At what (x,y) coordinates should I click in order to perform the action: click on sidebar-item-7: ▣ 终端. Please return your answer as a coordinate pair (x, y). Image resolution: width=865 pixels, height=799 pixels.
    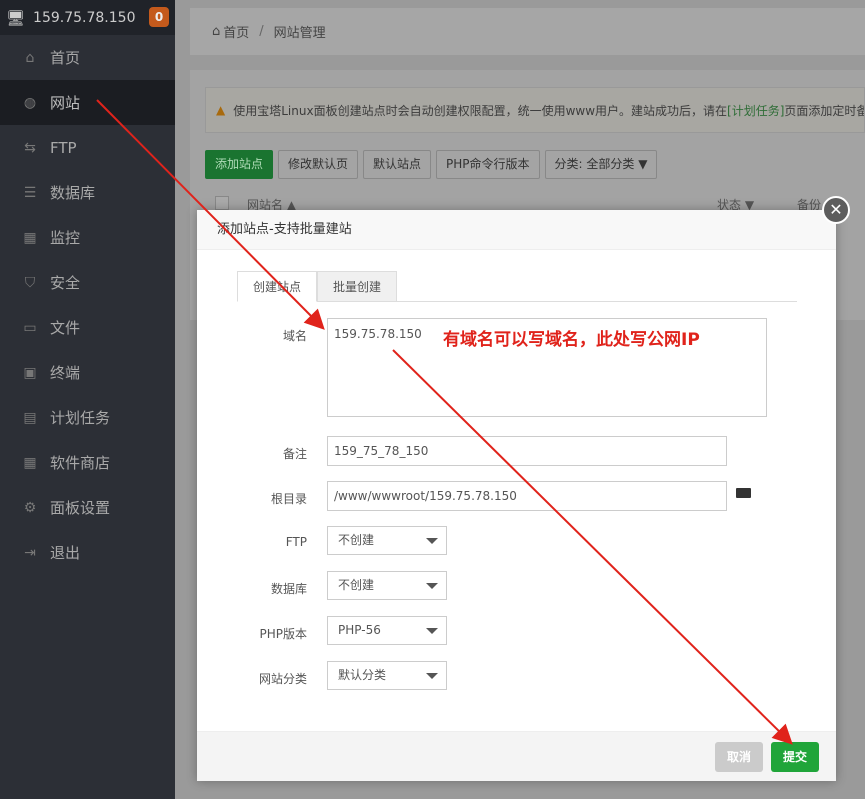
    Looking at the image, I should click on (87, 372).